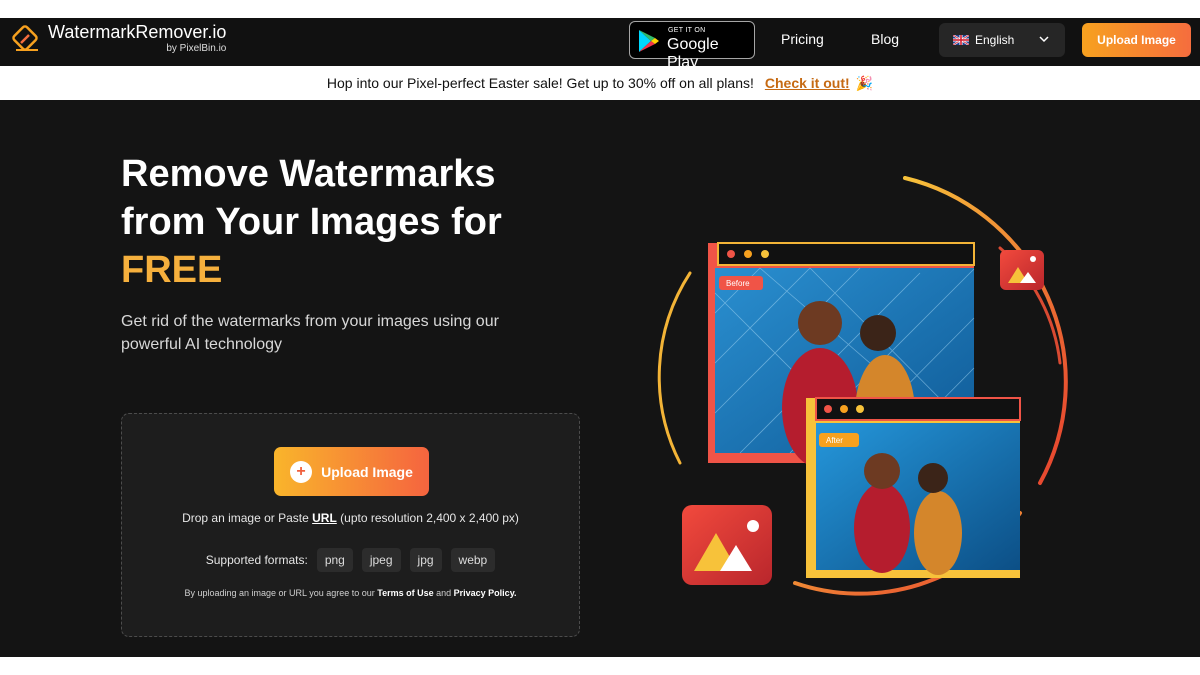 Image resolution: width=1200 pixels, height=675 pixels. What do you see at coordinates (256, 560) in the screenshot?
I see `formats-label: Supported formats:` at bounding box center [256, 560].